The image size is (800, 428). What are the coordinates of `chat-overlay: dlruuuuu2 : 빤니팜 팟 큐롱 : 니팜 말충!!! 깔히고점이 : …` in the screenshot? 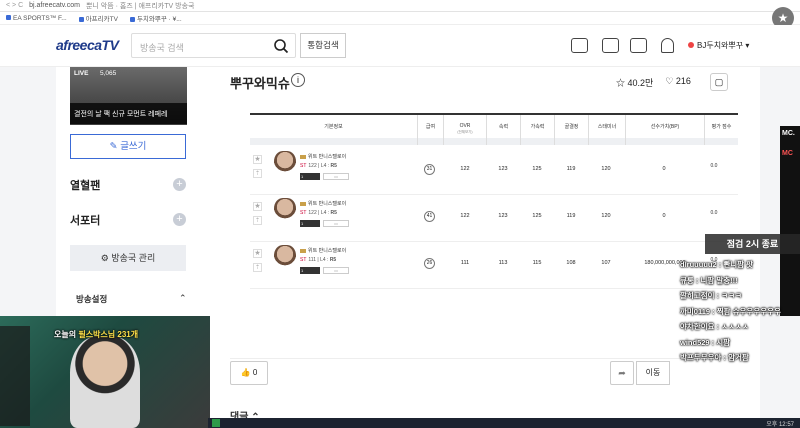 It's located at (740, 313).